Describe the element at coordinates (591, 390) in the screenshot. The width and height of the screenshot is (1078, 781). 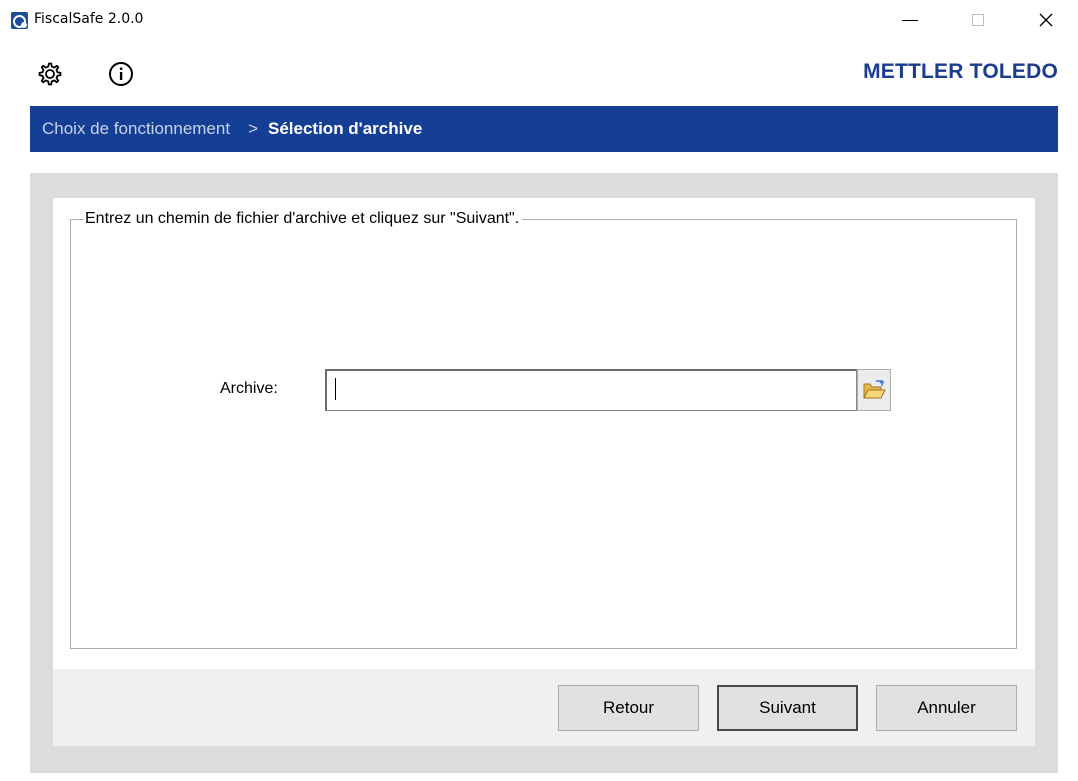
I see `archive-path-input` at that location.